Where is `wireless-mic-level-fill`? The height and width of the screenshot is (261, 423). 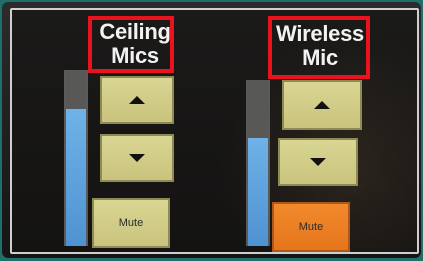
wireless-mic-level-fill is located at coordinates (258, 192).